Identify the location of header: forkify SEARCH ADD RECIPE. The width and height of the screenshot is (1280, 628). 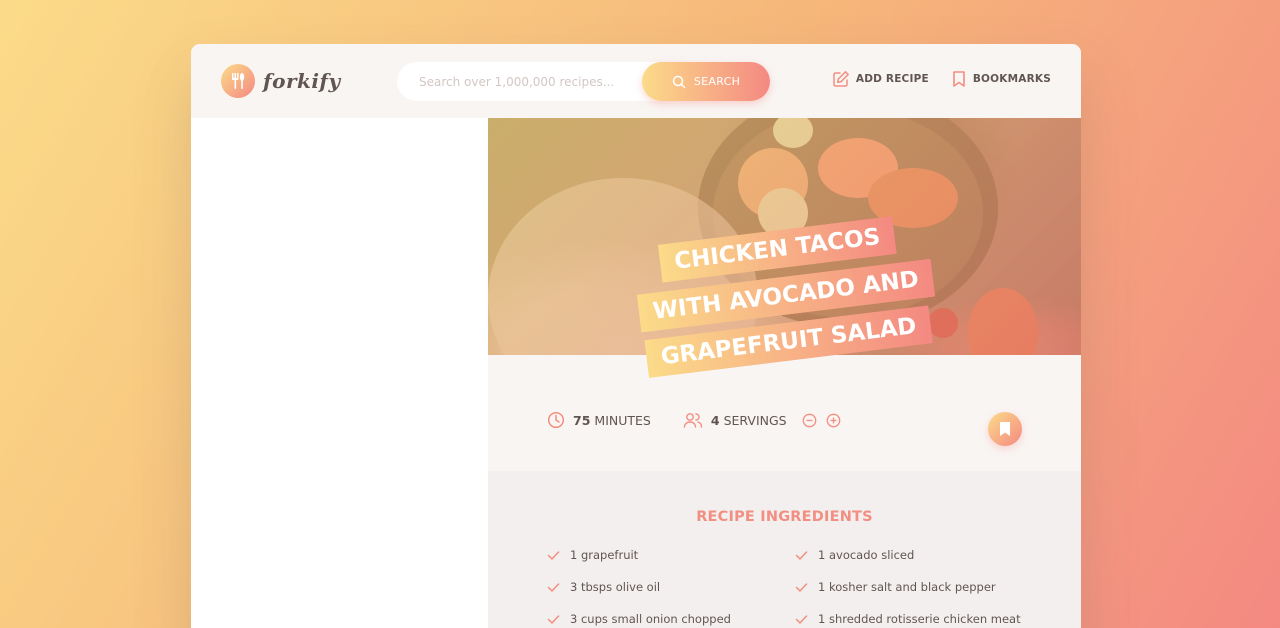
(636, 81).